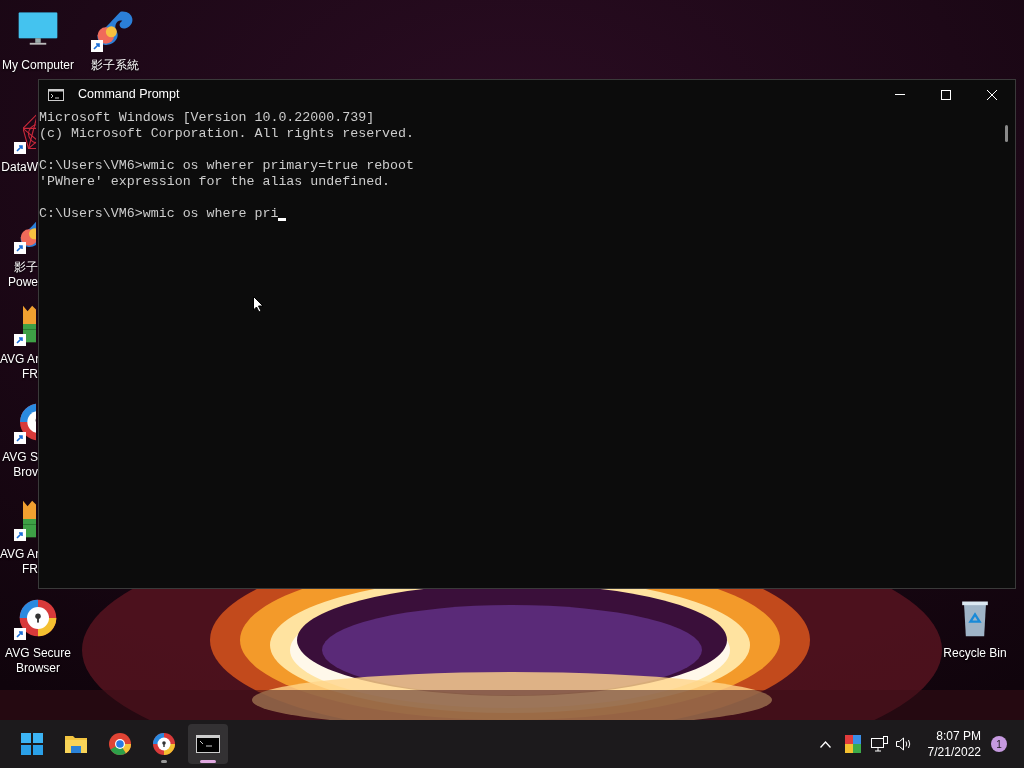  I want to click on command-prompt-button, so click(208, 744).